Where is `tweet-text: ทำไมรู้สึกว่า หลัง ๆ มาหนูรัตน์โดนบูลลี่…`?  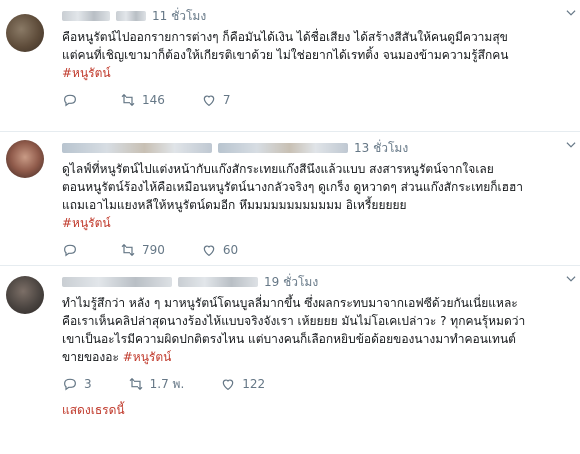
tweet-text: ทำไมรู้สึกว่า หลัง ๆ มาหนูรัตน์โดนบูลลี่… is located at coordinates (316, 330).